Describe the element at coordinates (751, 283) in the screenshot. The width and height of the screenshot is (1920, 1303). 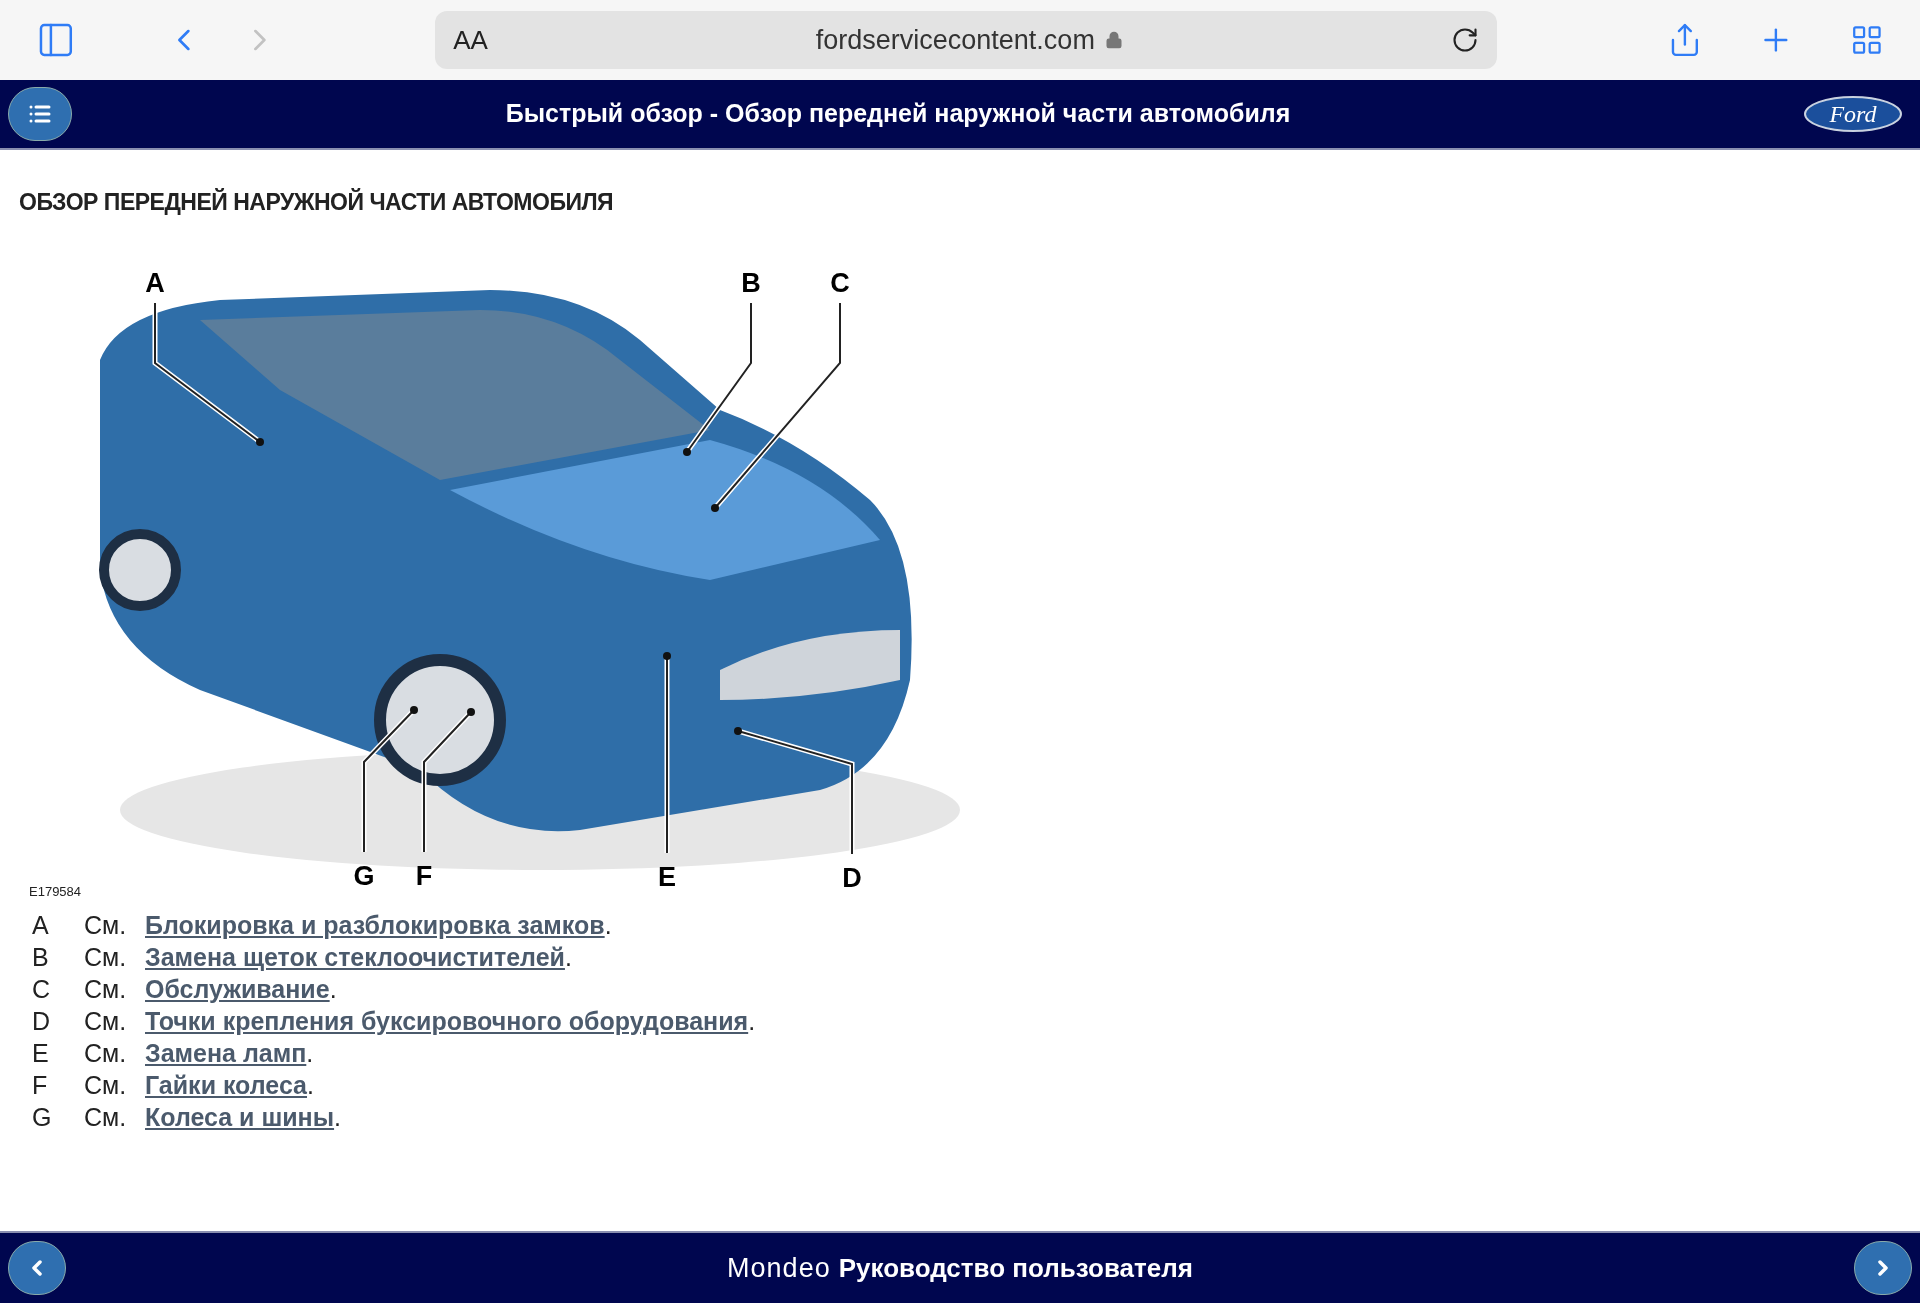
I see `callout-letter: B` at that location.